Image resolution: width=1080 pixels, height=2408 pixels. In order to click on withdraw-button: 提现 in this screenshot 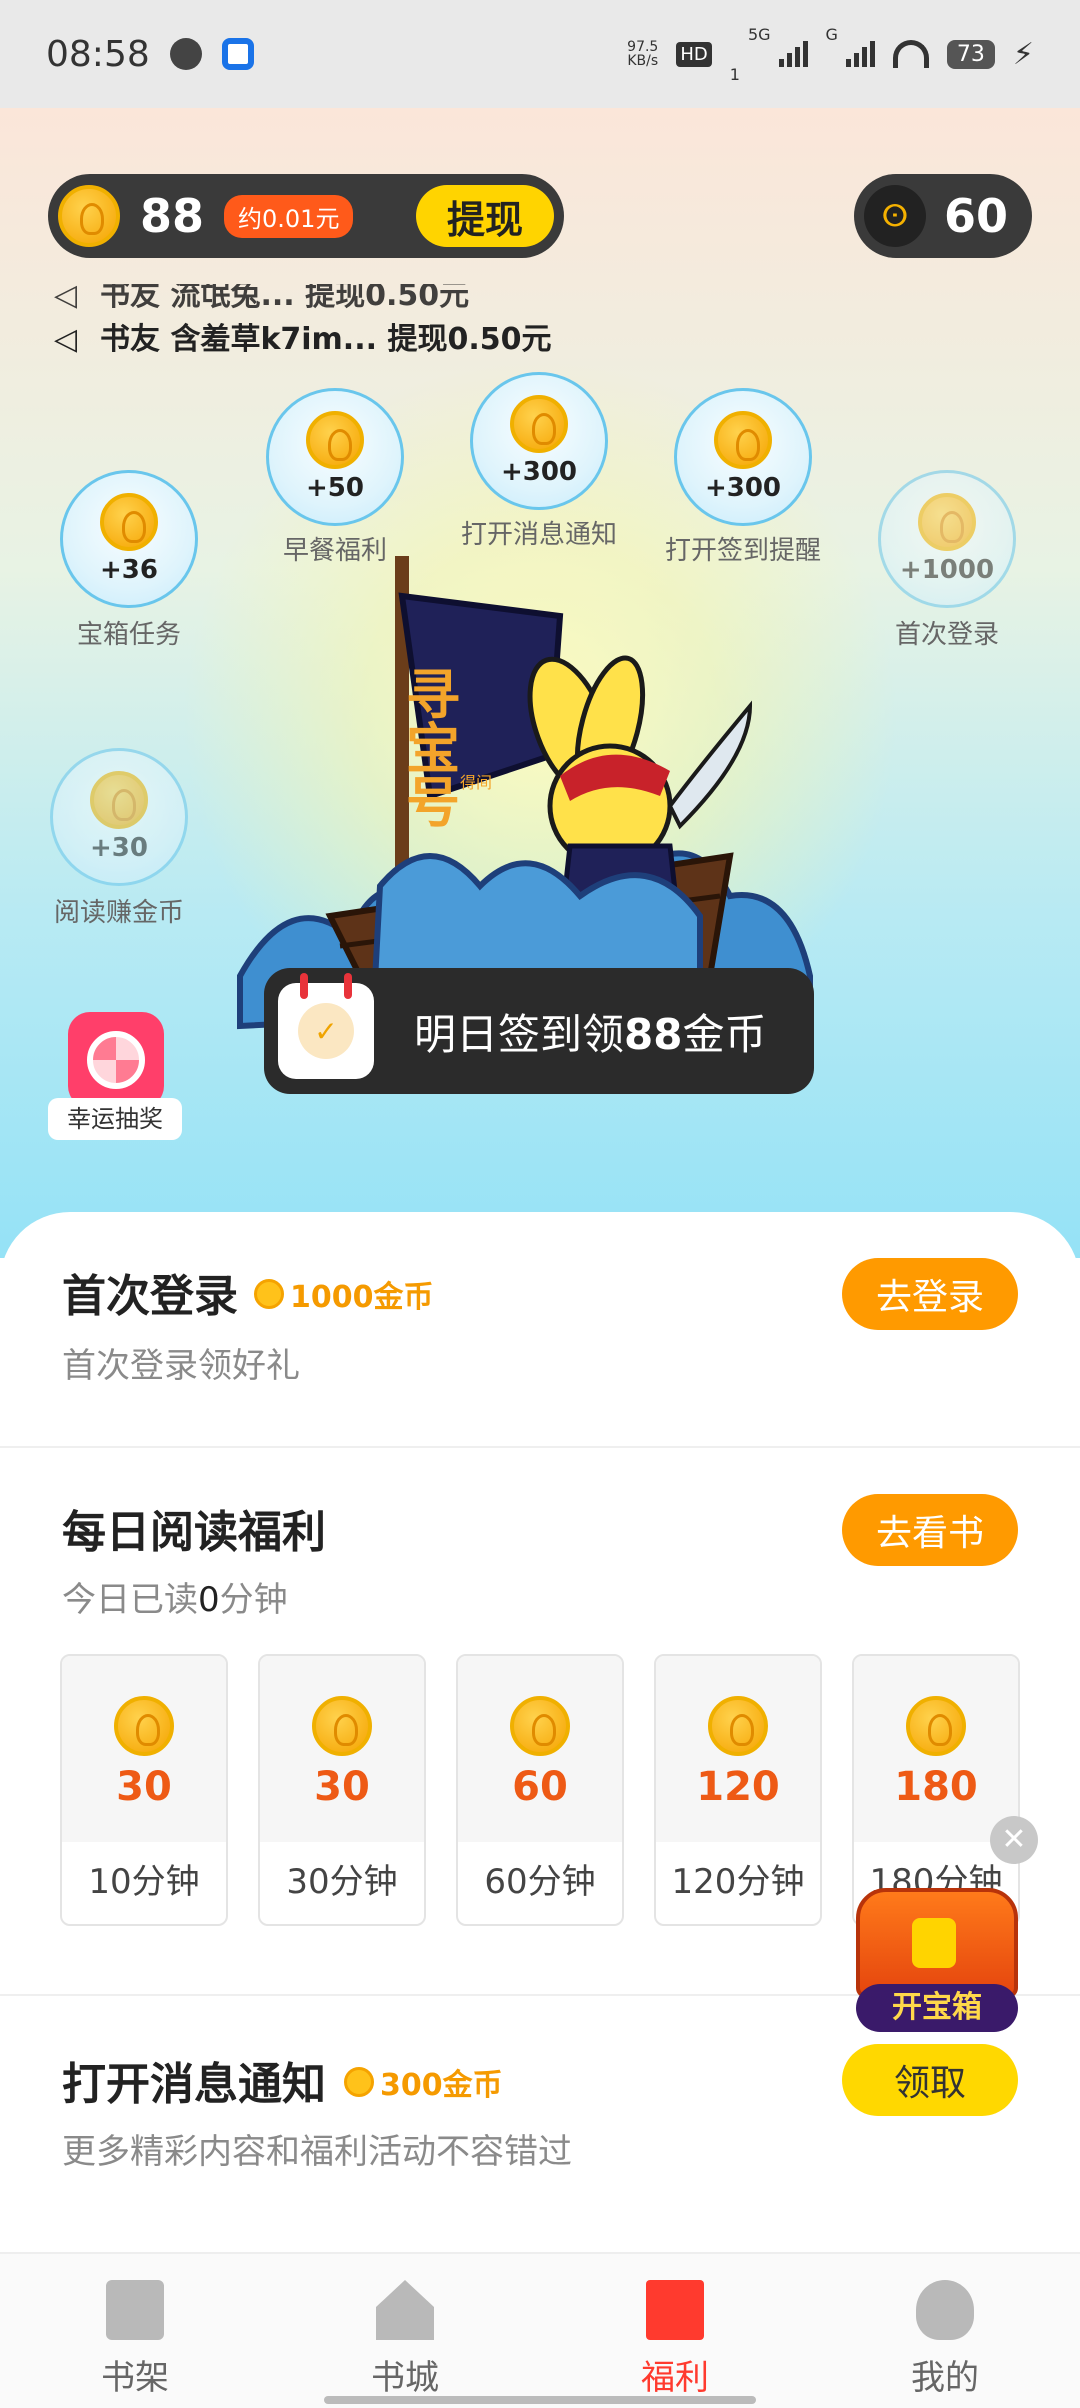, I will do `click(485, 216)`.